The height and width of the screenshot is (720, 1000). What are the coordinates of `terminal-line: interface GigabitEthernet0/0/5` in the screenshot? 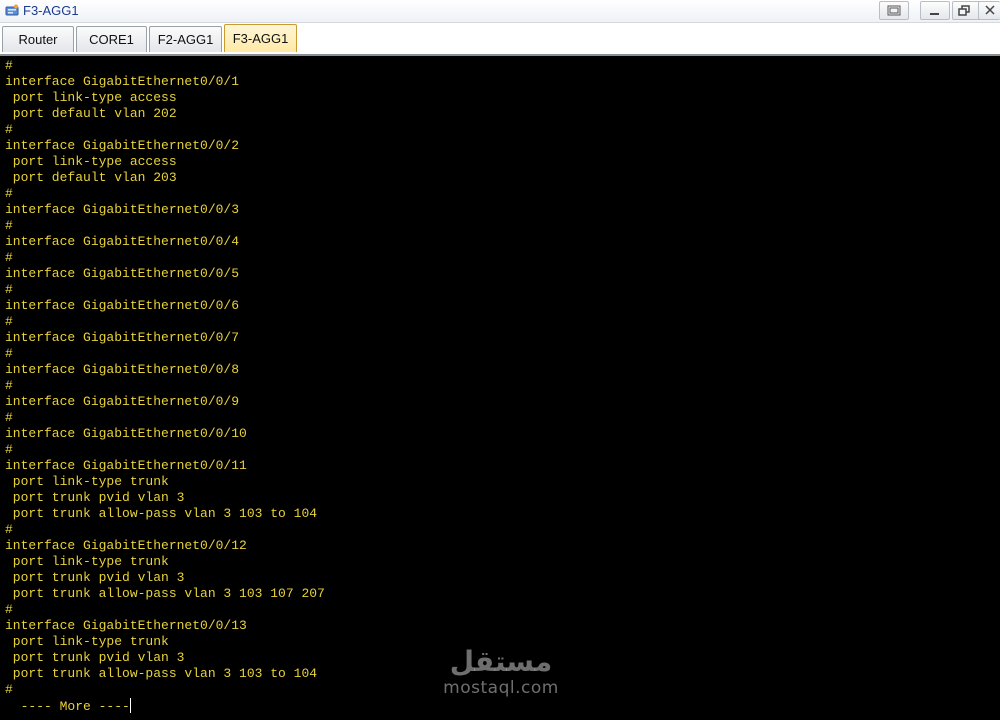 It's located at (122, 273).